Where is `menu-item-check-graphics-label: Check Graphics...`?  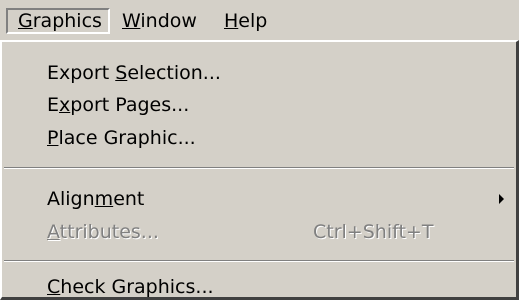 menu-item-check-graphics-label: Check Graphics... is located at coordinates (130, 287).